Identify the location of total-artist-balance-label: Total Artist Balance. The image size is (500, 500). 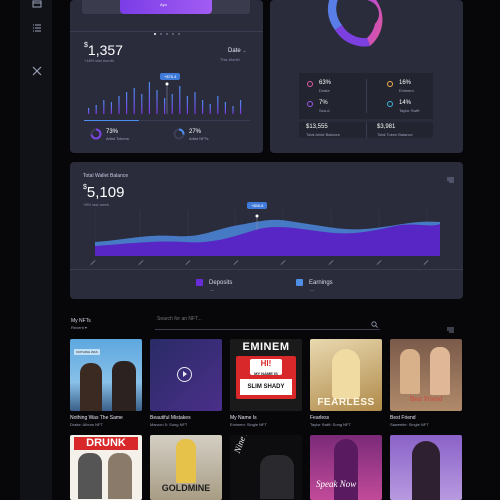
(323, 134).